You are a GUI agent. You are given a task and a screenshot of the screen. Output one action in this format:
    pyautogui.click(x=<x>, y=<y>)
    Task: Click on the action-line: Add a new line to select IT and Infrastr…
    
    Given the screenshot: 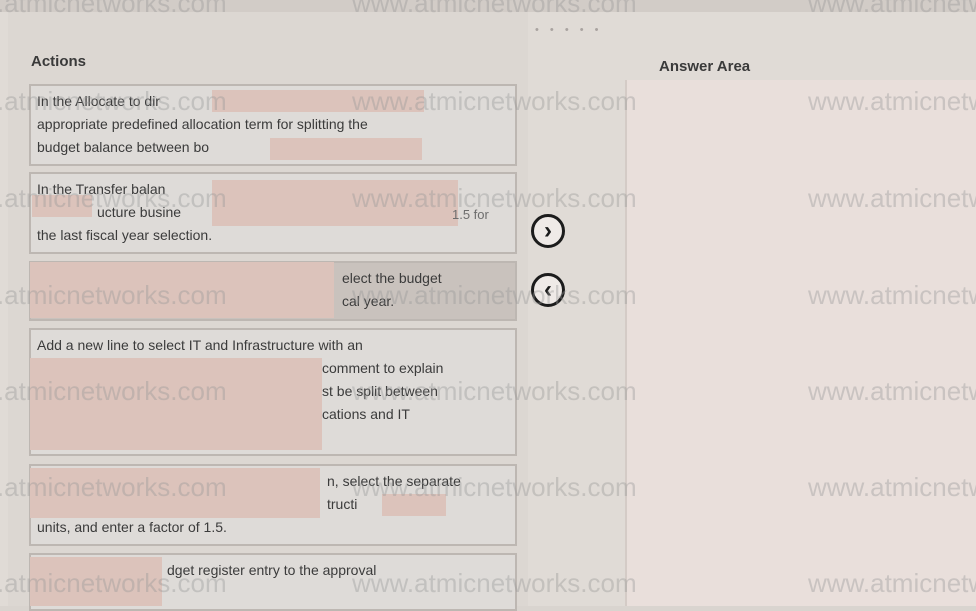 What is the action you would take?
    pyautogui.click(x=200, y=345)
    